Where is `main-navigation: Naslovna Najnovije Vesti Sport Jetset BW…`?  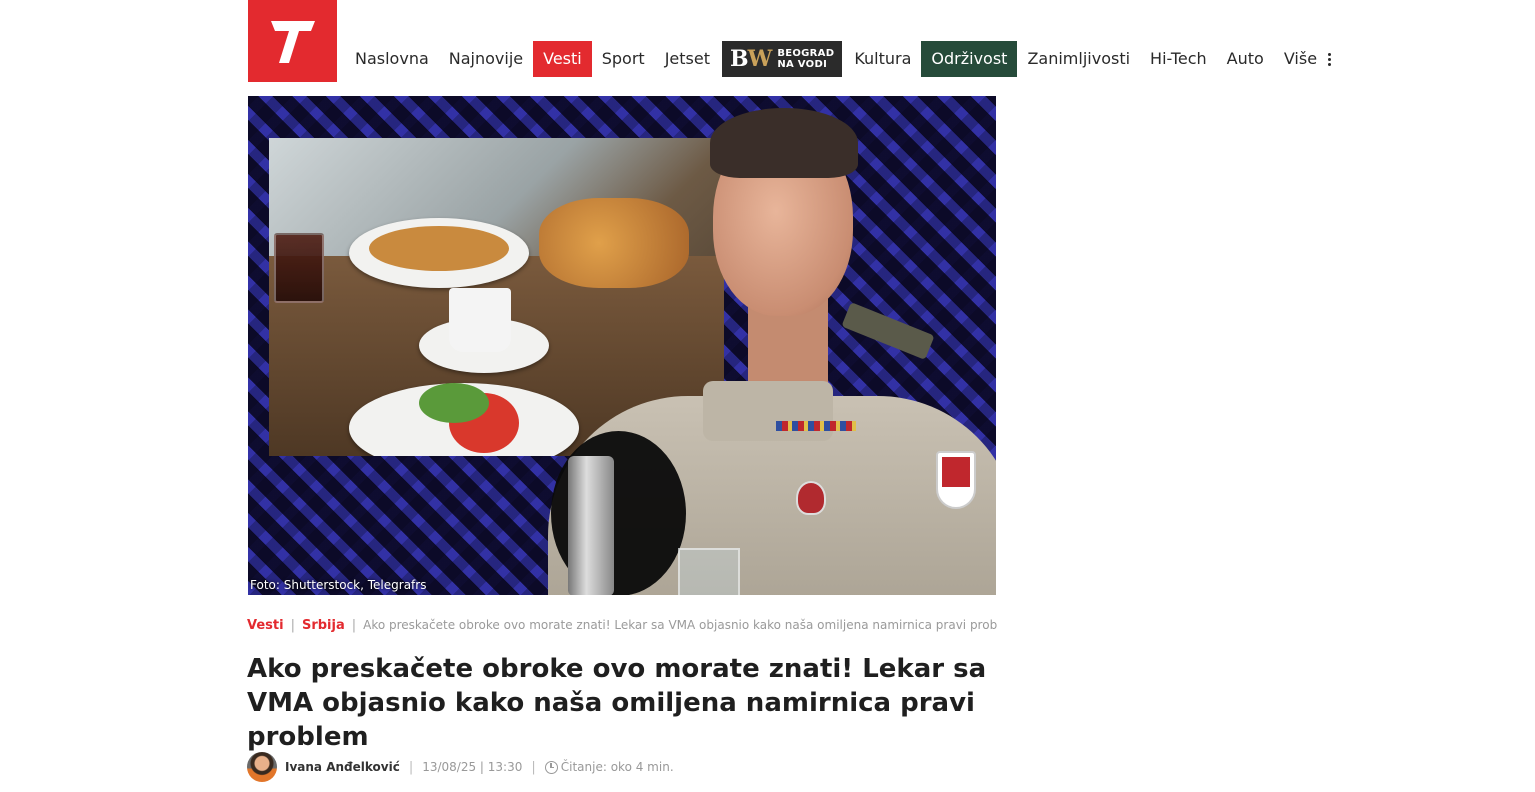 main-navigation: Naslovna Najnovije Vesti Sport Jetset BW… is located at coordinates (838, 59).